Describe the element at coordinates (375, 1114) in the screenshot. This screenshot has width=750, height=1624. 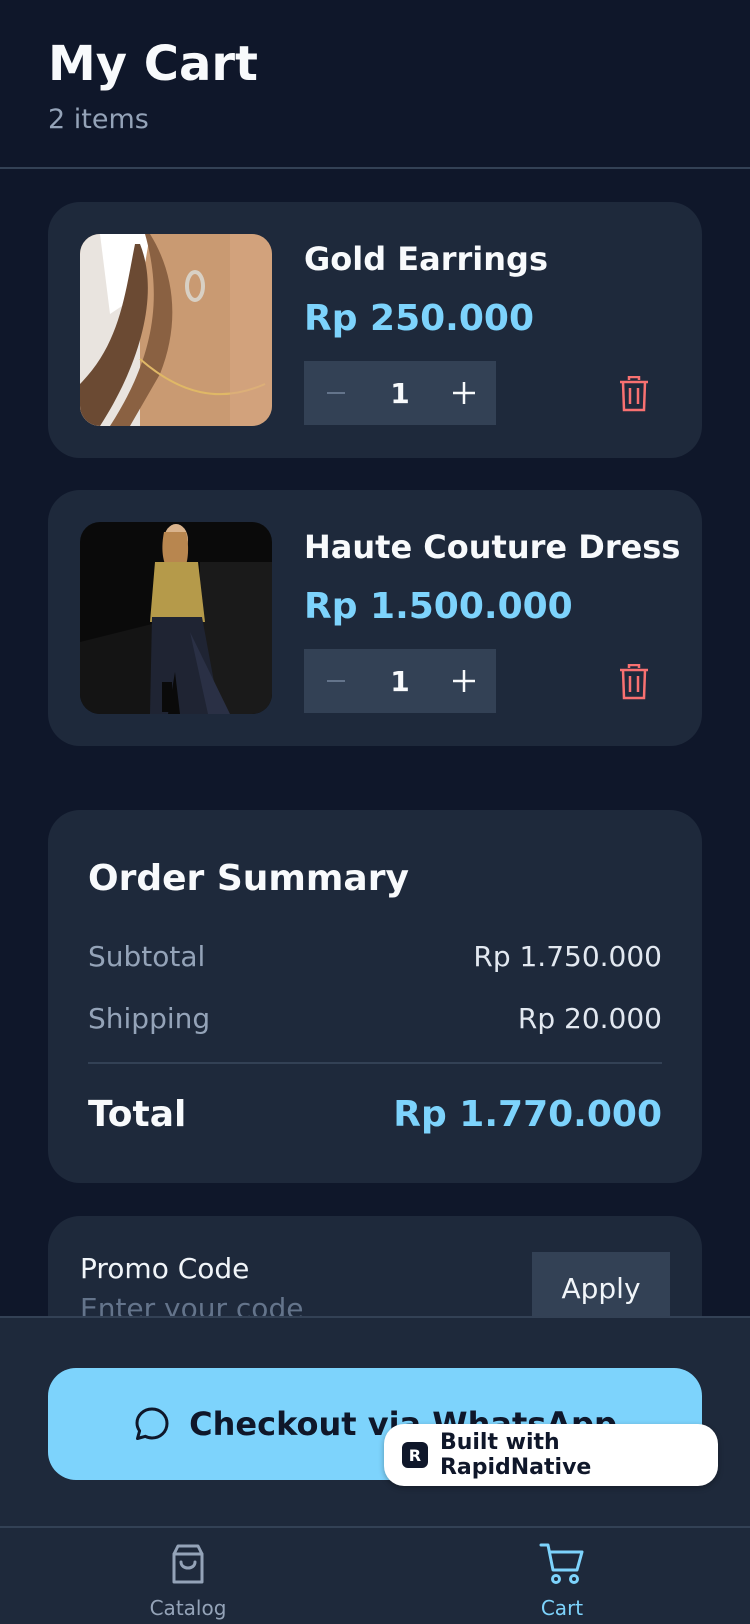
I see `total-row: Total Rp 1.770.000` at that location.